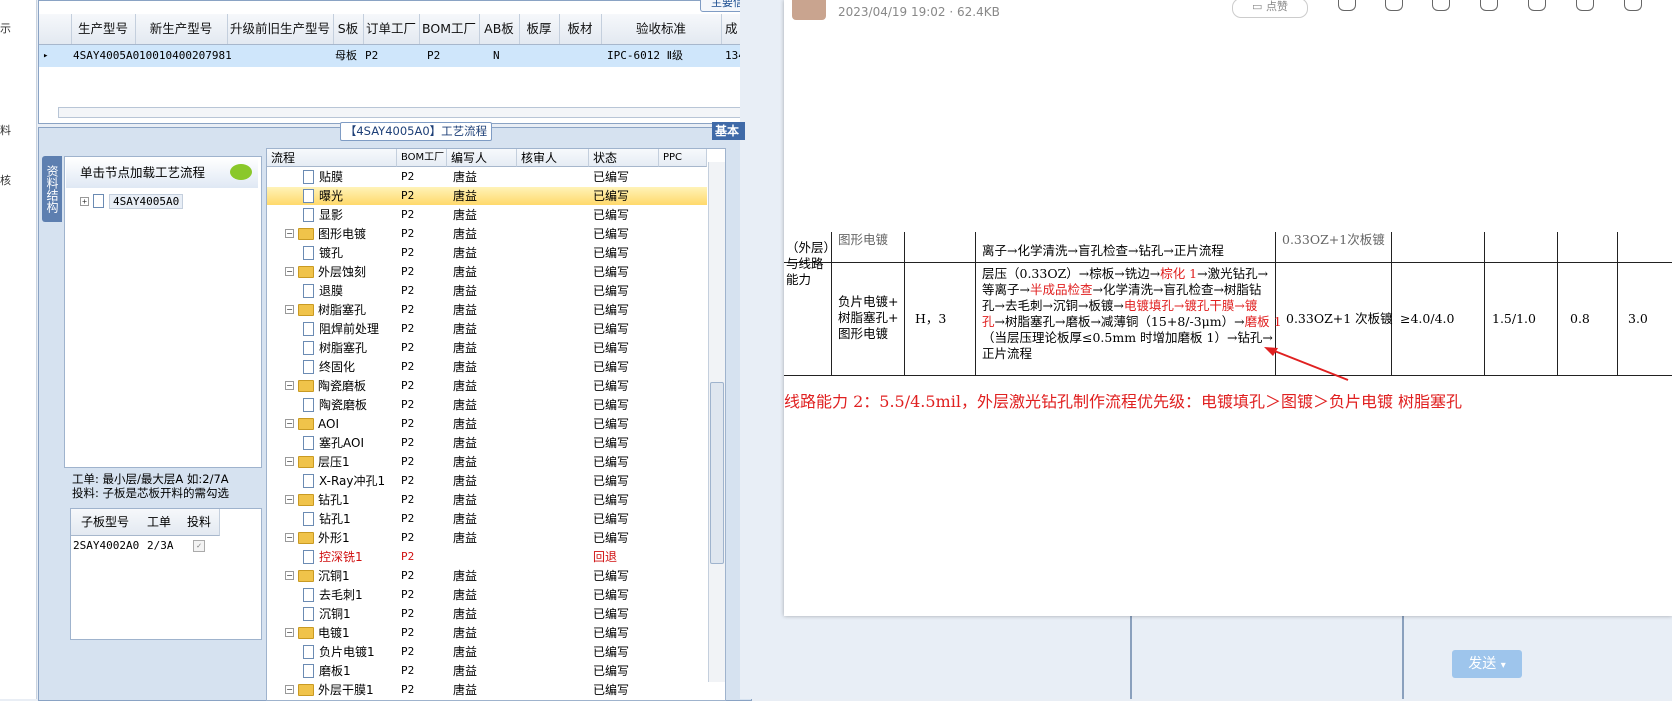 The height and width of the screenshot is (701, 1672). Describe the element at coordinates (487, 462) in the screenshot. I see `table-row: − 层压1 P2 唐益 已编写` at that location.